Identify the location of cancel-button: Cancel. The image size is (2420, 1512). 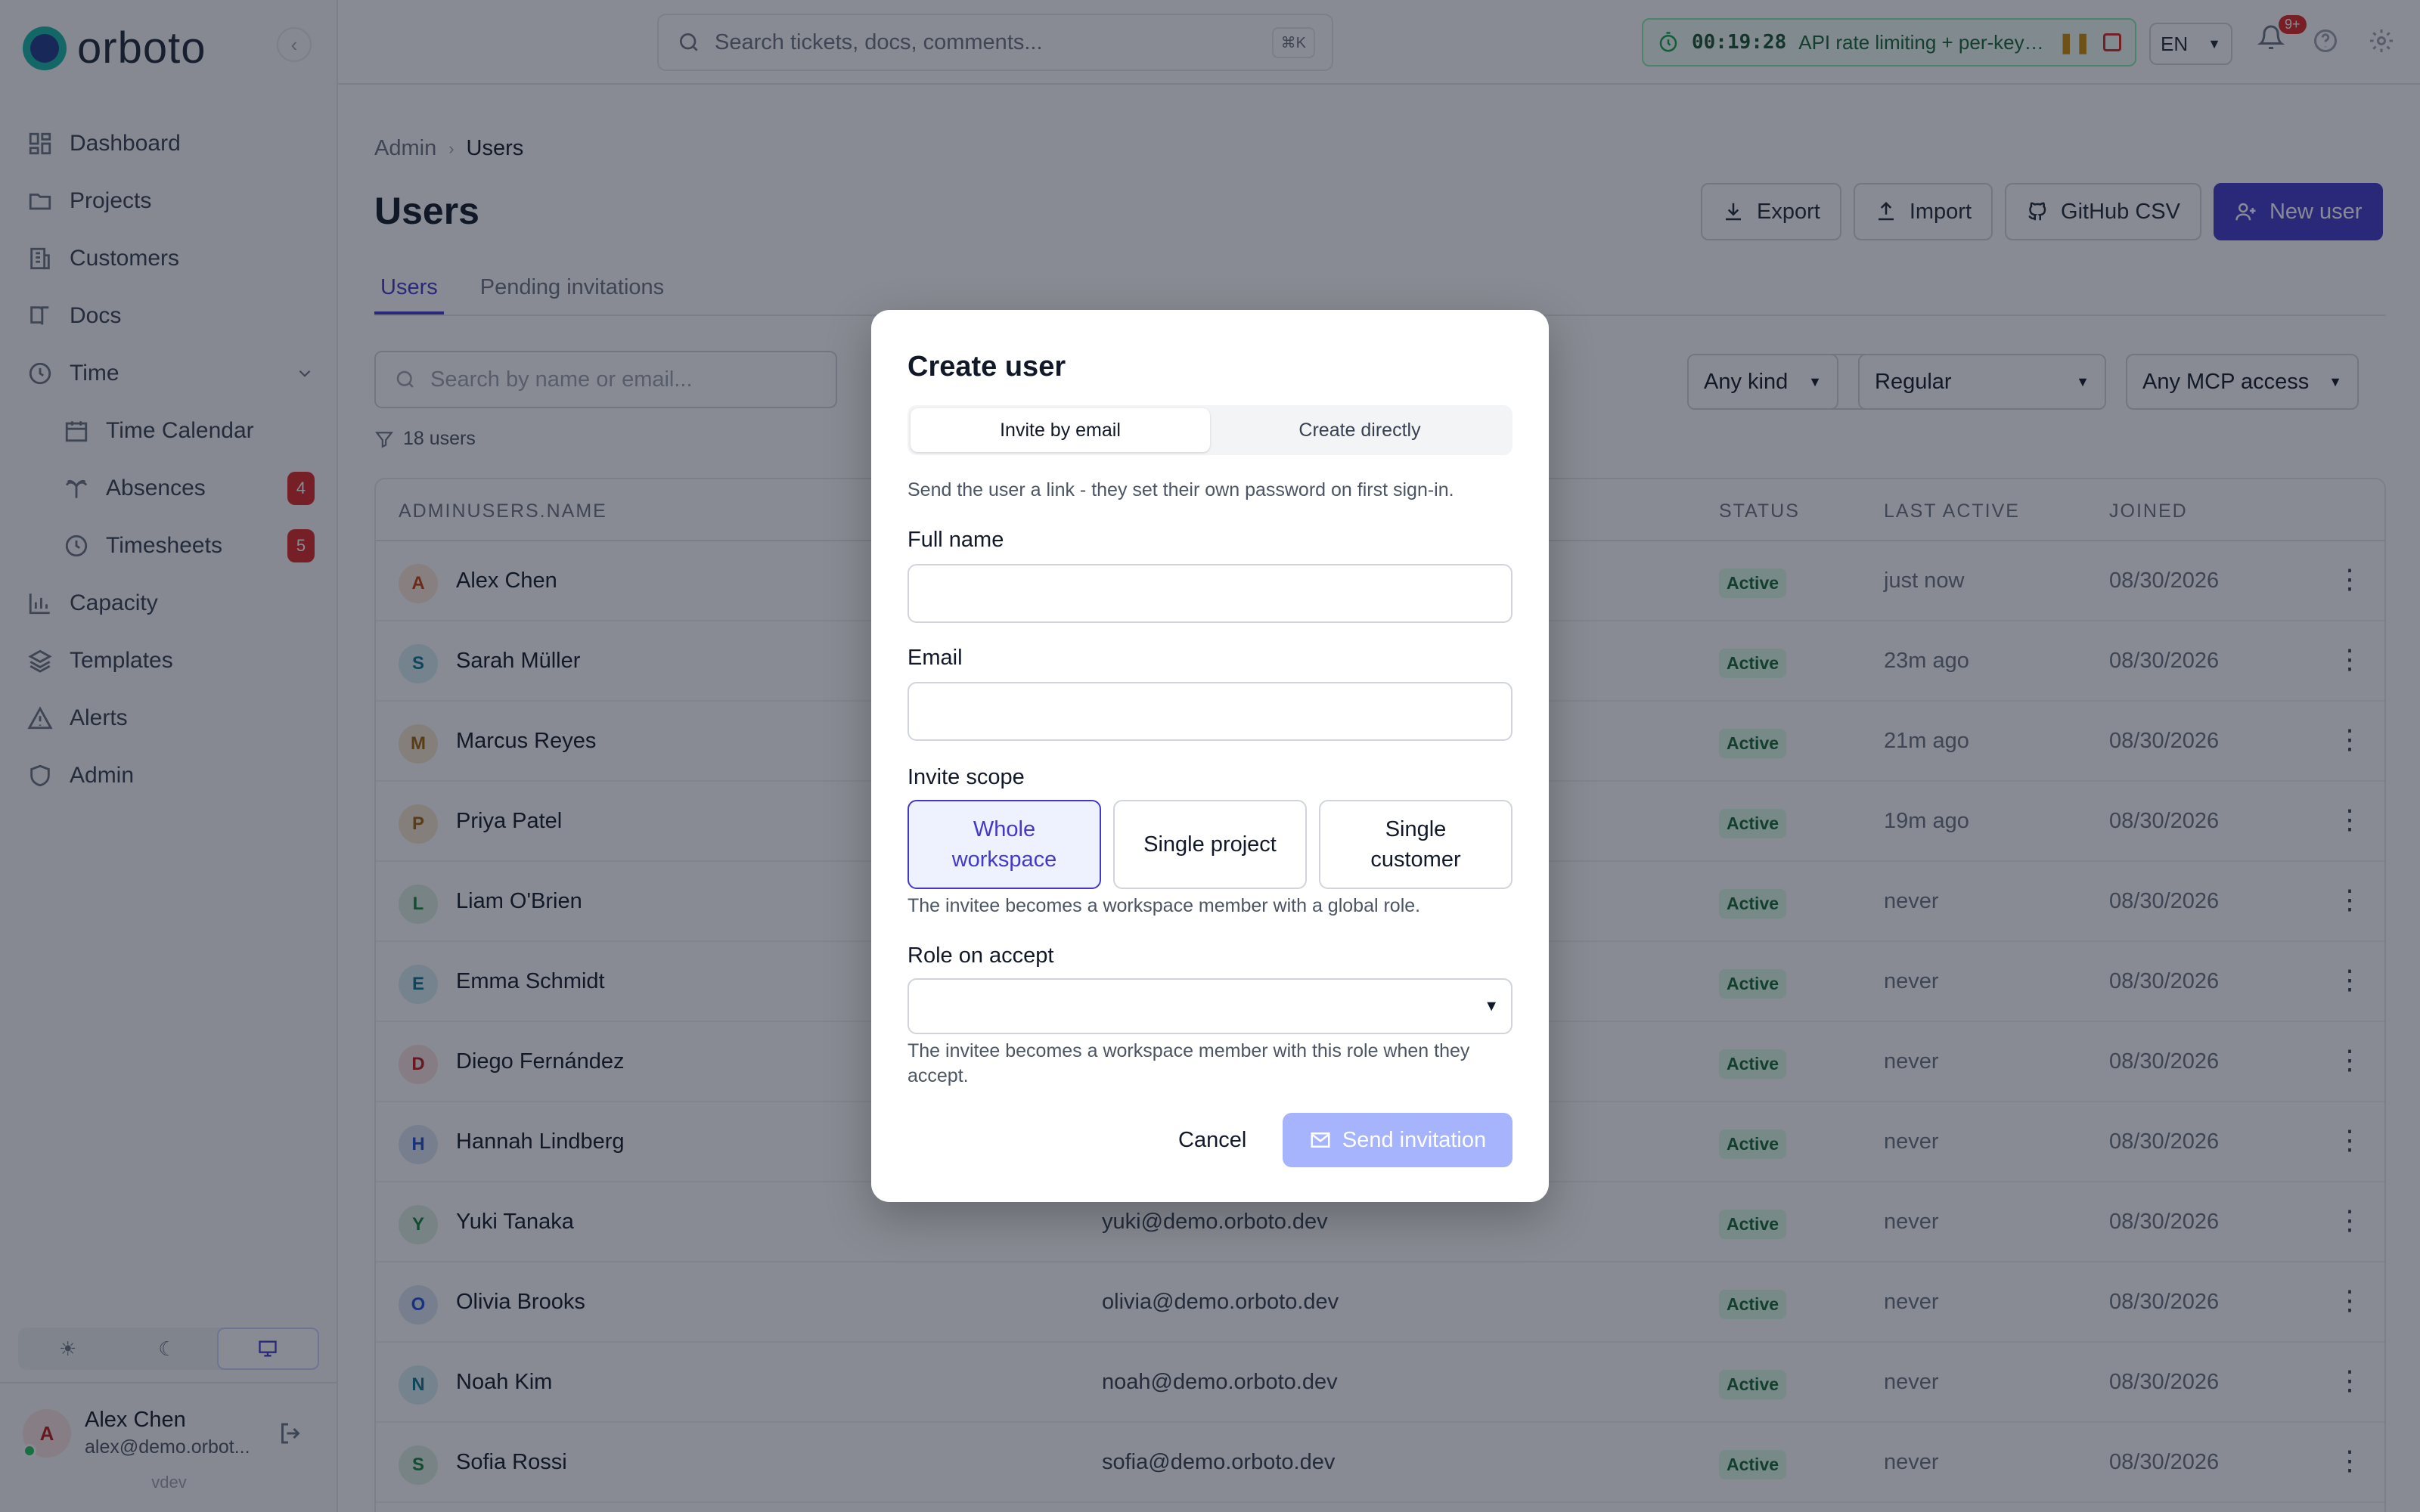
(1212, 1140).